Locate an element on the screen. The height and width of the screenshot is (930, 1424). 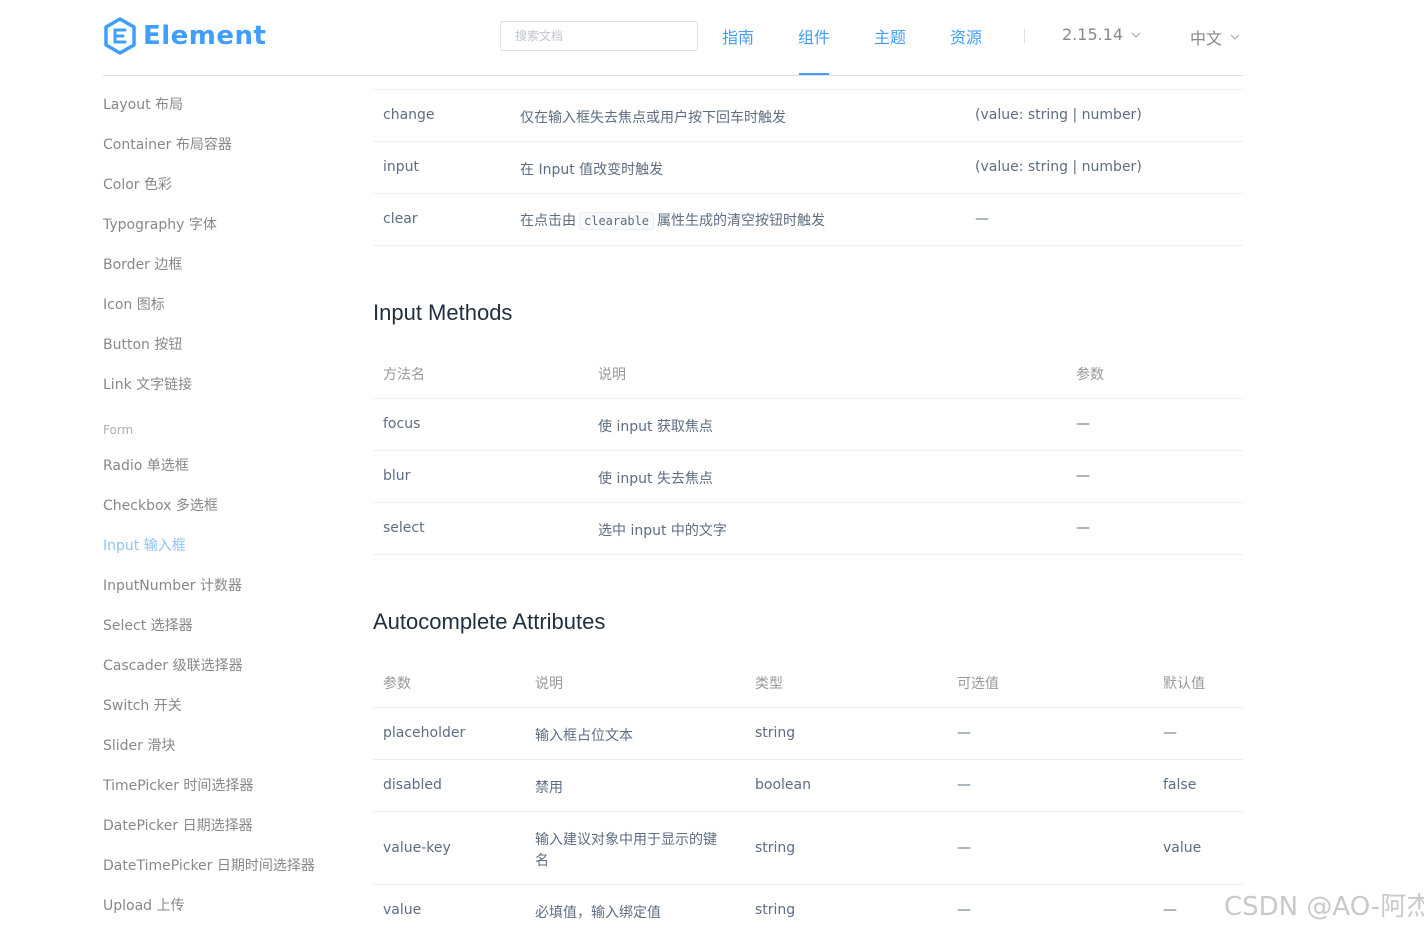
table-row: select 选中 input 中的文字 — is located at coordinates (808, 529).